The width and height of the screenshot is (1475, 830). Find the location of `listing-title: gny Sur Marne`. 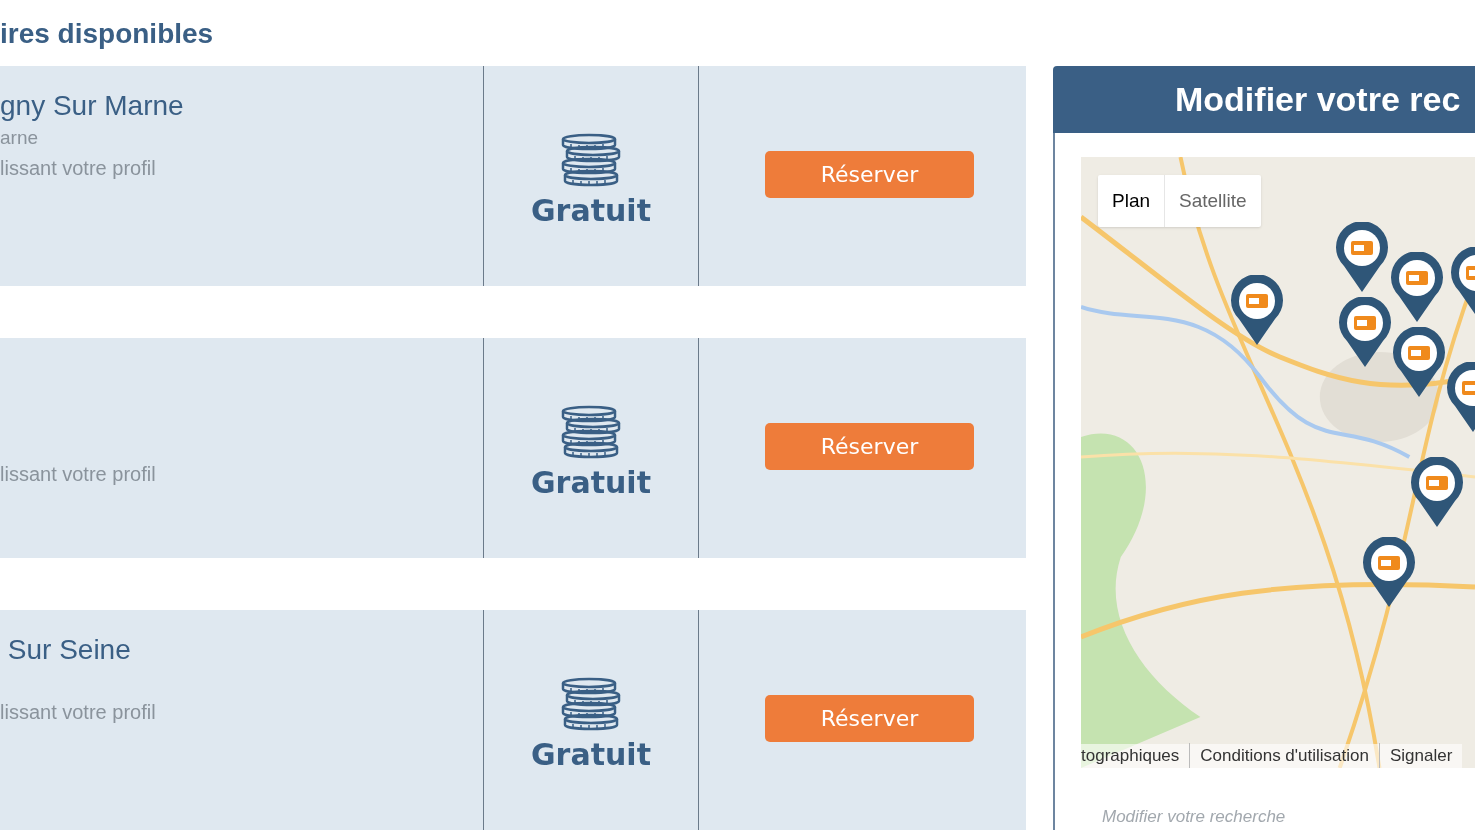

listing-title: gny Sur Marne is located at coordinates (92, 106).